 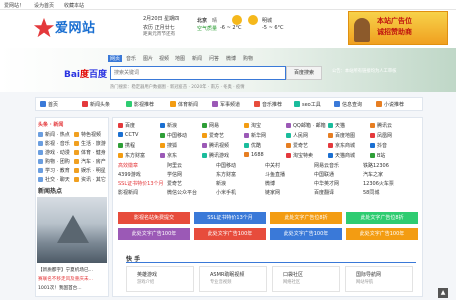 What do you see at coordinates (197, 58) in the screenshot?
I see `tab-5: 新闻` at bounding box center [197, 58].